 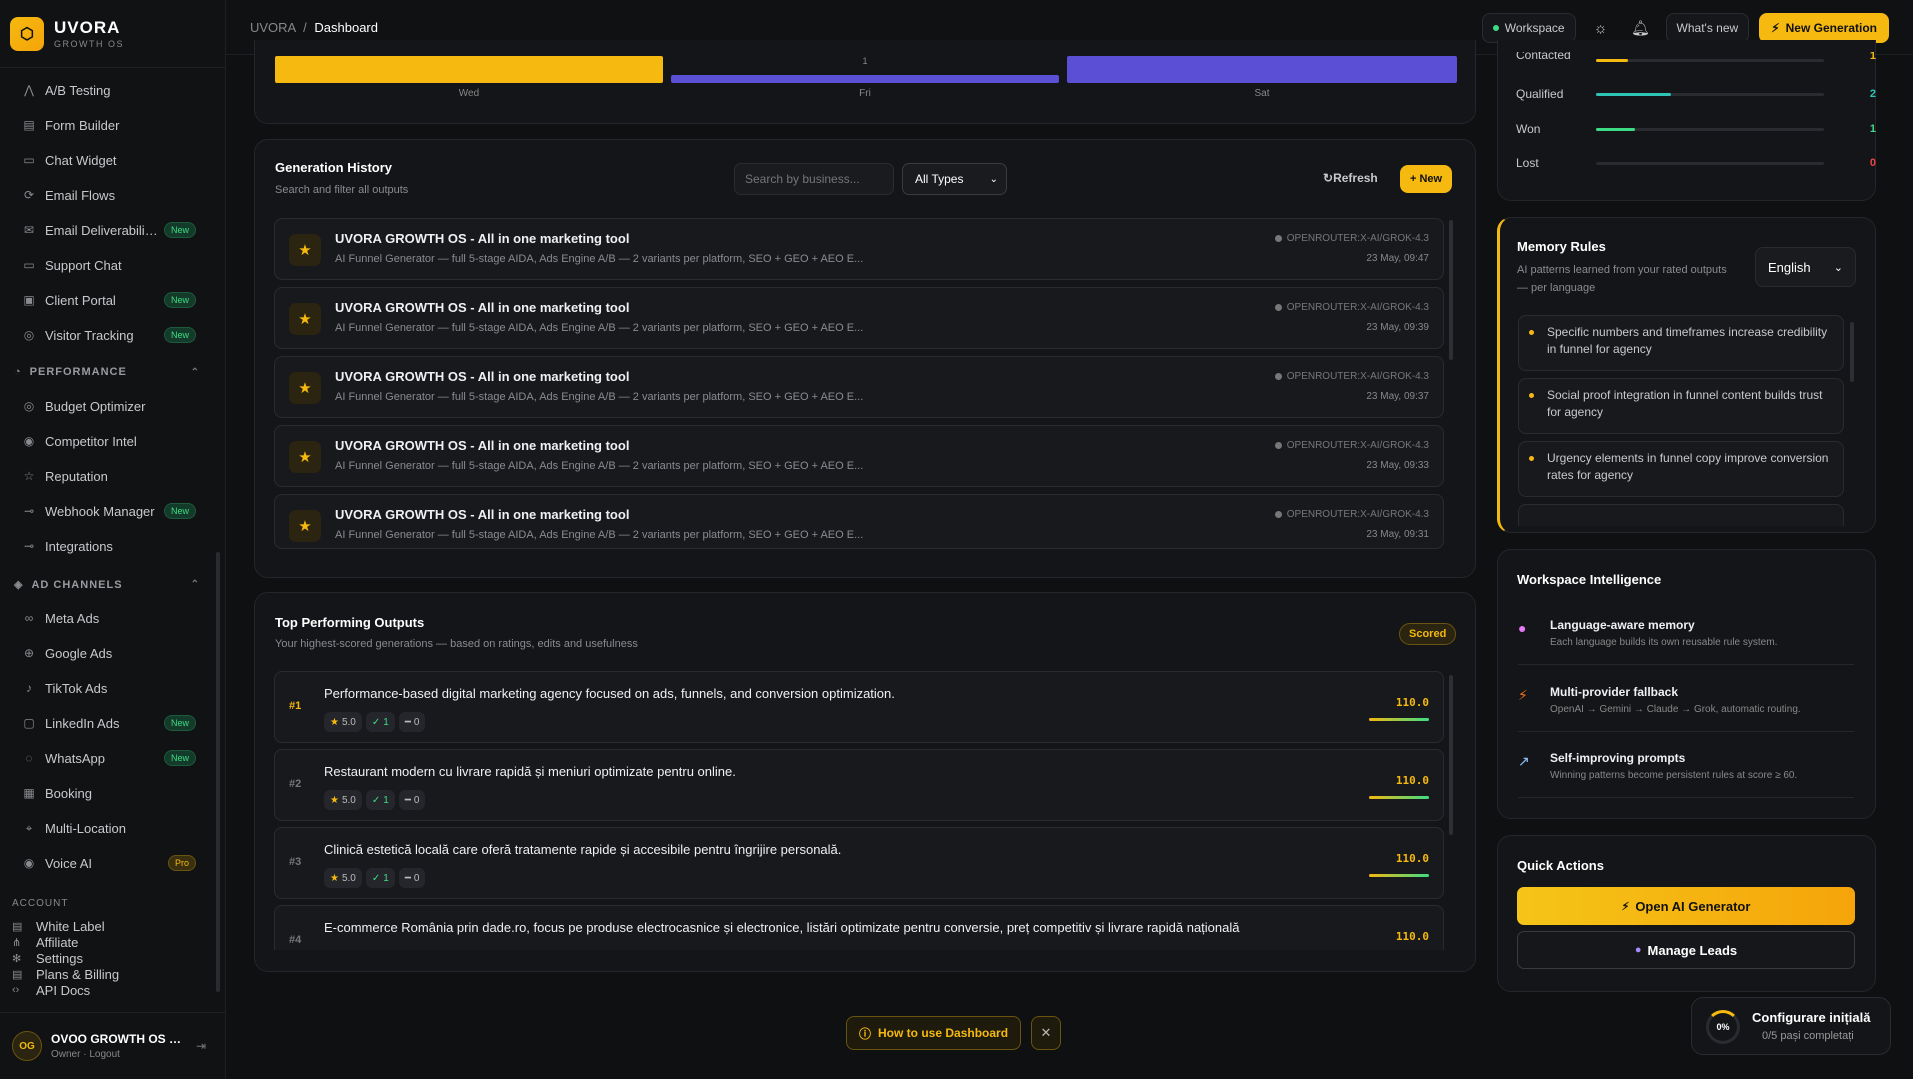 I want to click on logout-icon: ⇥, so click(x=201, y=1046).